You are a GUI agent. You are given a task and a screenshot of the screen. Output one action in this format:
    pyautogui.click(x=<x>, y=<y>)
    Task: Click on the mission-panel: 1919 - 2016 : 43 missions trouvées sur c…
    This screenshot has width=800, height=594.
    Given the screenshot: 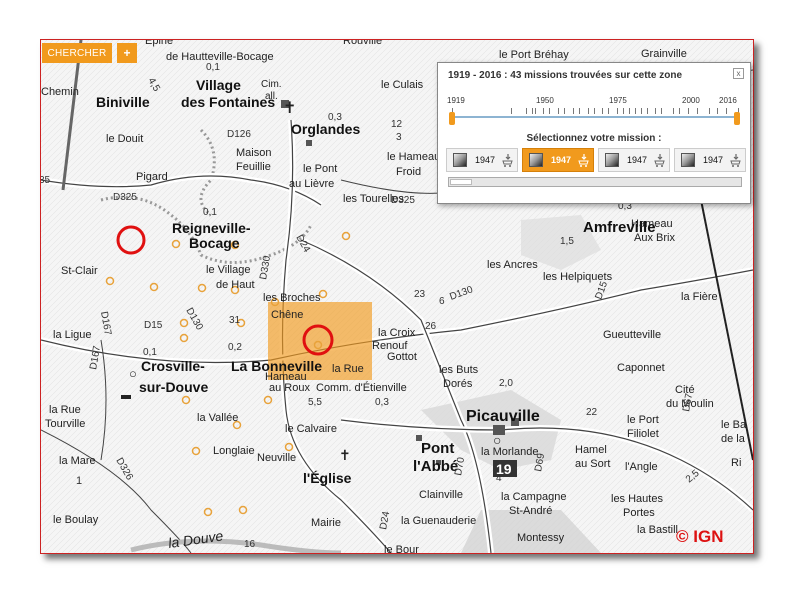 What is the action you would take?
    pyautogui.click(x=594, y=133)
    